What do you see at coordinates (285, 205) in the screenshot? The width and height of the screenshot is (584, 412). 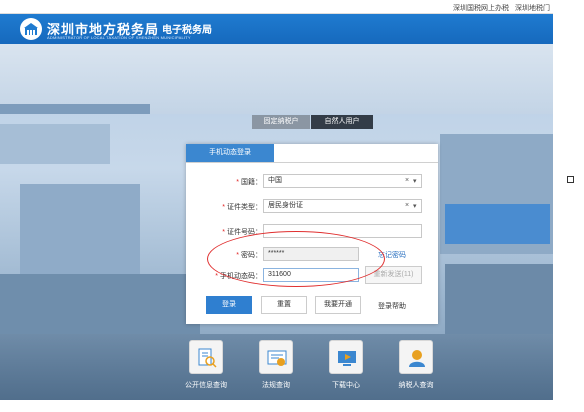 I see `id-type-value: 居民身份证` at bounding box center [285, 205].